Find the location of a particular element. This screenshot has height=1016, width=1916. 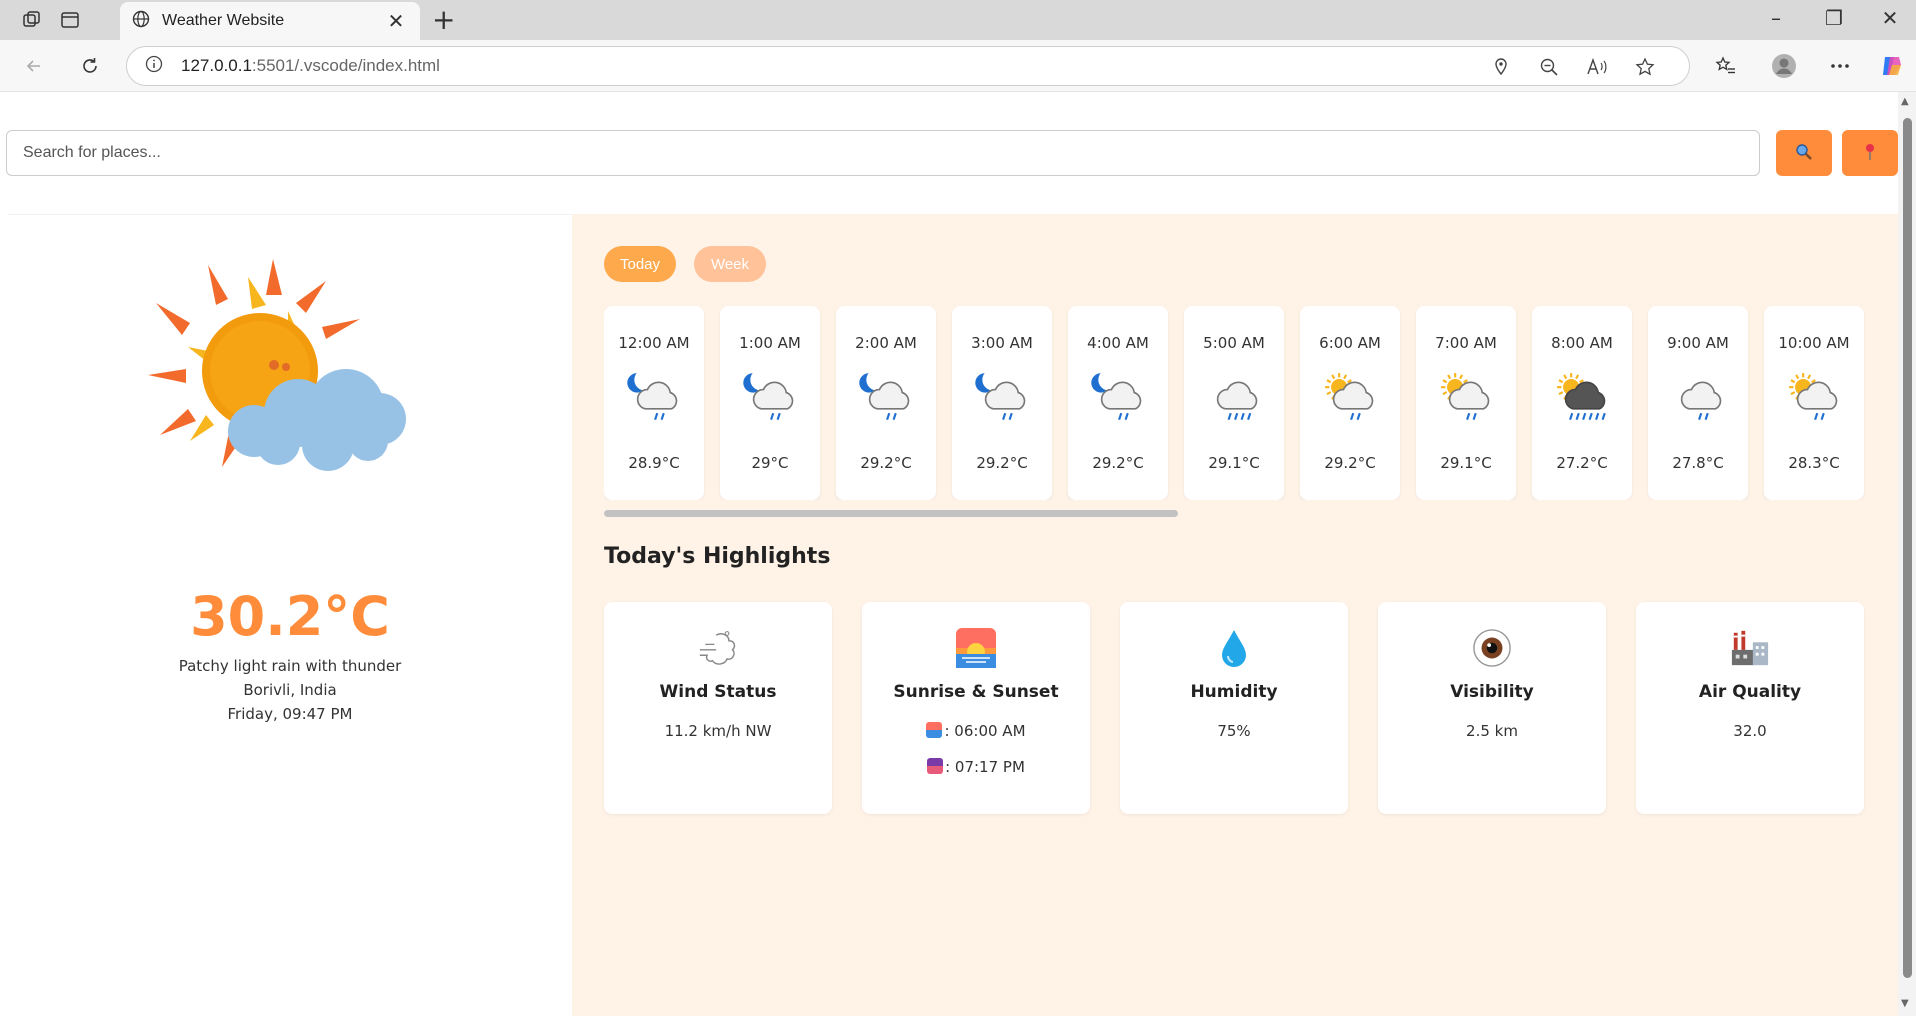

hour-card: 8:00 AM 27.2°C is located at coordinates (1582, 403).